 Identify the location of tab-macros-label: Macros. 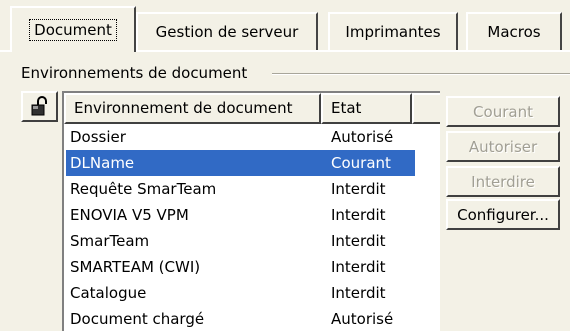
(514, 32).